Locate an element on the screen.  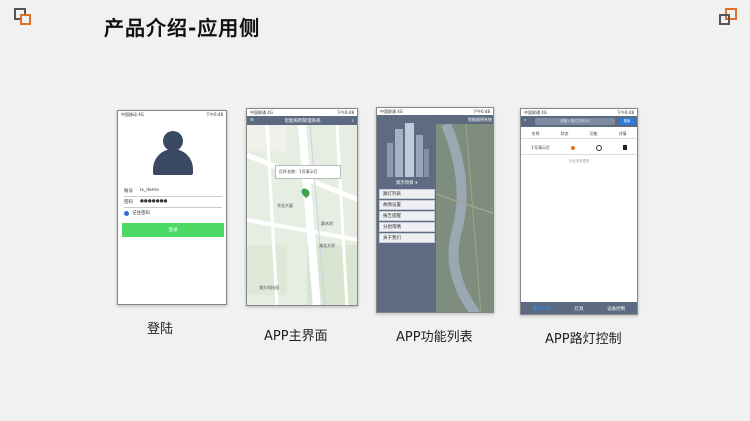
company-logo-right is located at coordinates (728, 17).